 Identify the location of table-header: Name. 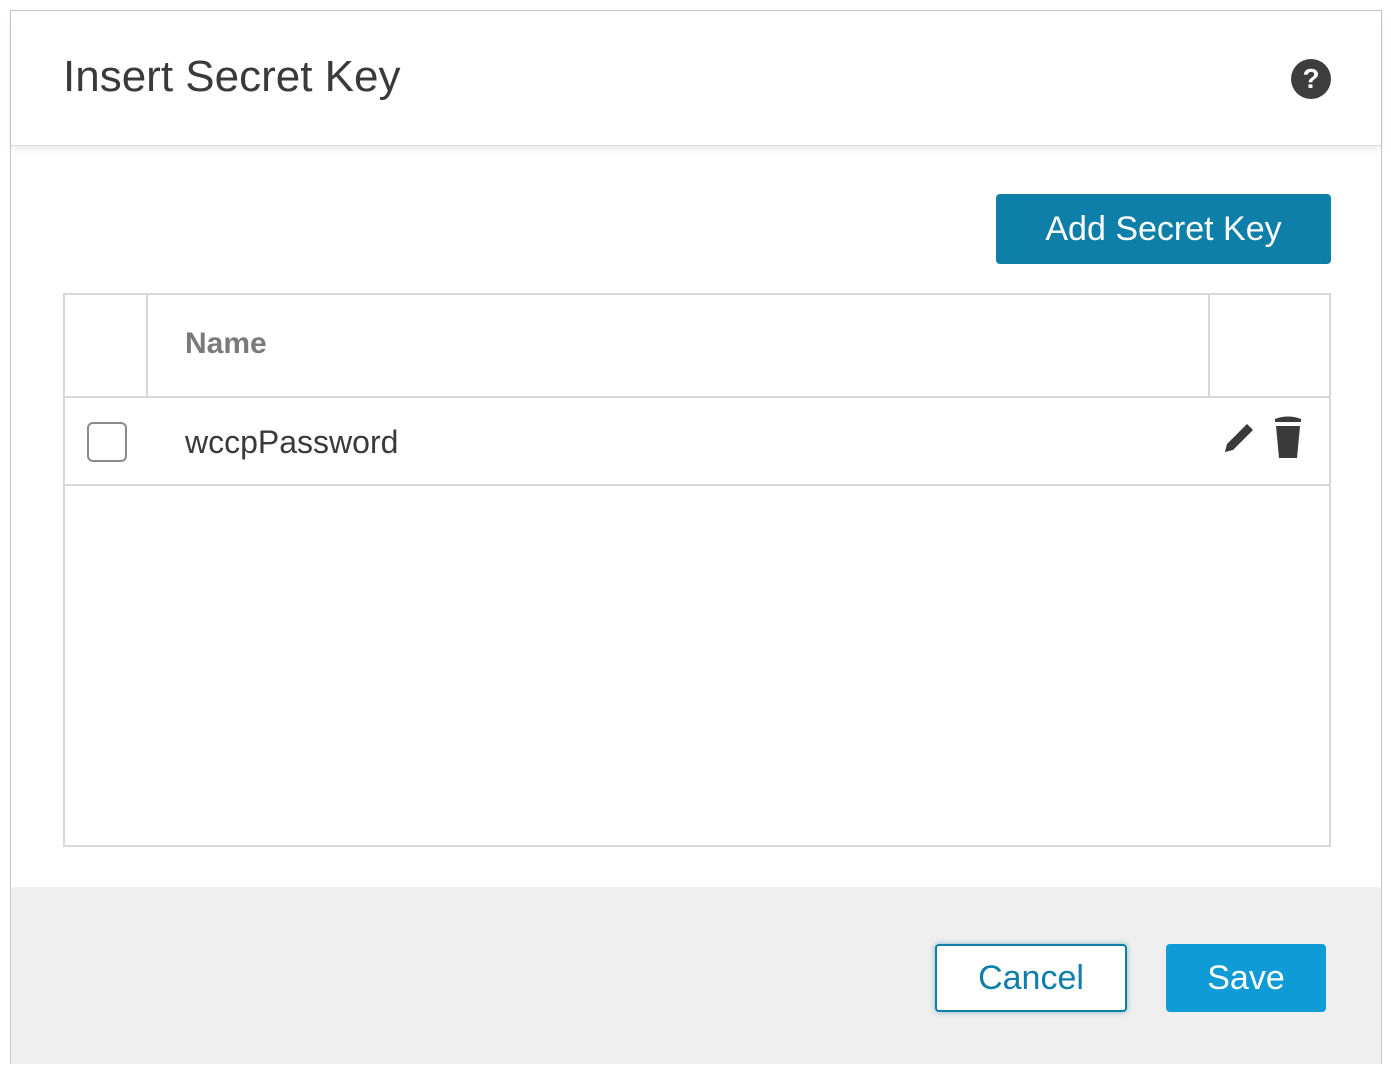
(697, 346).